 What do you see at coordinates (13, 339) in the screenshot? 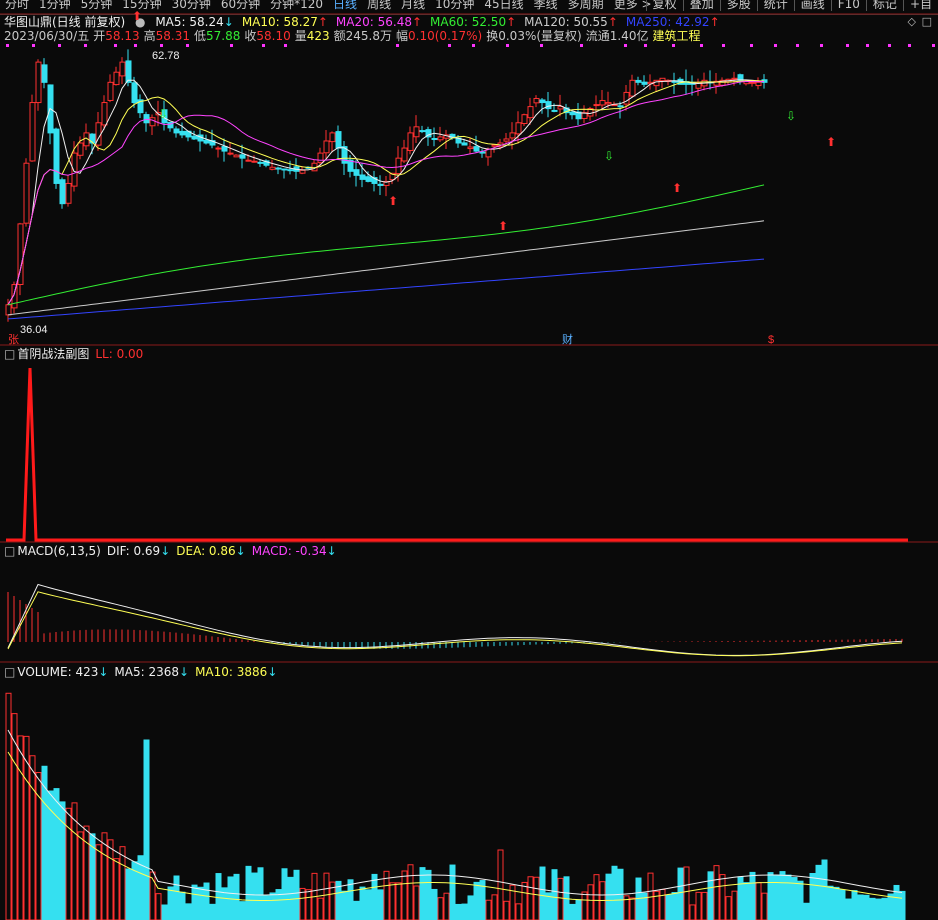
I see `event-marker: 张` at bounding box center [13, 339].